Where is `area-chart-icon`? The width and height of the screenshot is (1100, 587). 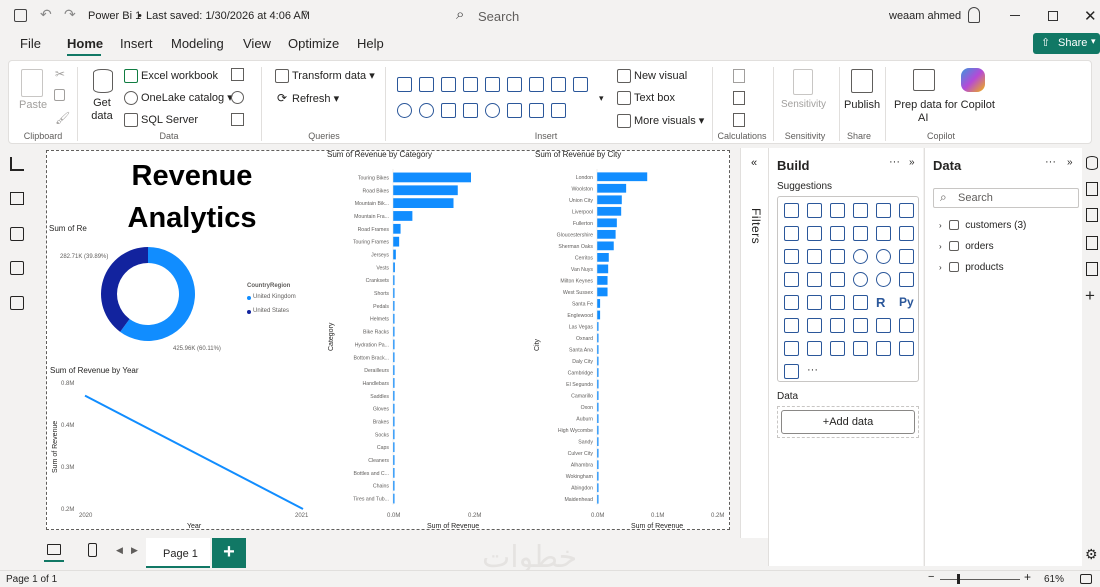
area-chart-icon is located at coordinates (814, 233).